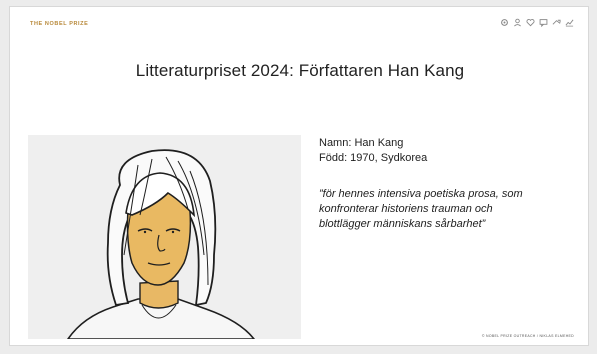  Describe the element at coordinates (504, 22) in the screenshot. I see `settings-icon` at that location.